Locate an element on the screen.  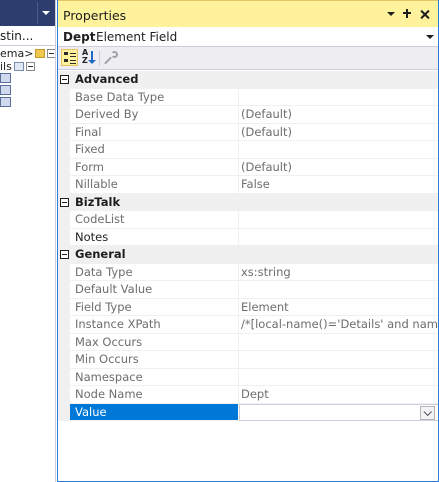
alphabetical-button: AZ is located at coordinates (89, 57).